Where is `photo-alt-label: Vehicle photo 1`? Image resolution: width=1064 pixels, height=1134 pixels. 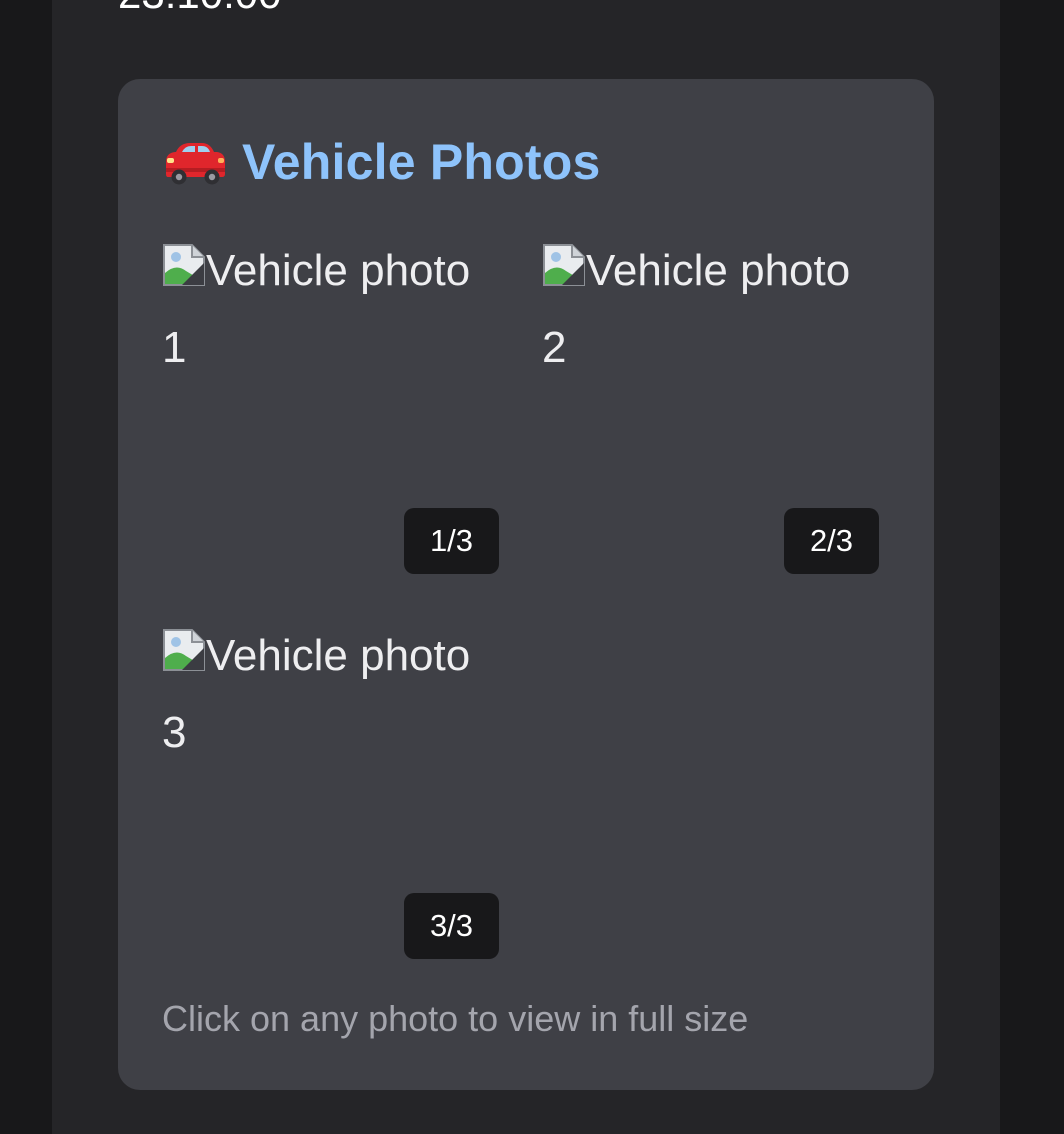 photo-alt-label: Vehicle photo 1 is located at coordinates (316, 309).